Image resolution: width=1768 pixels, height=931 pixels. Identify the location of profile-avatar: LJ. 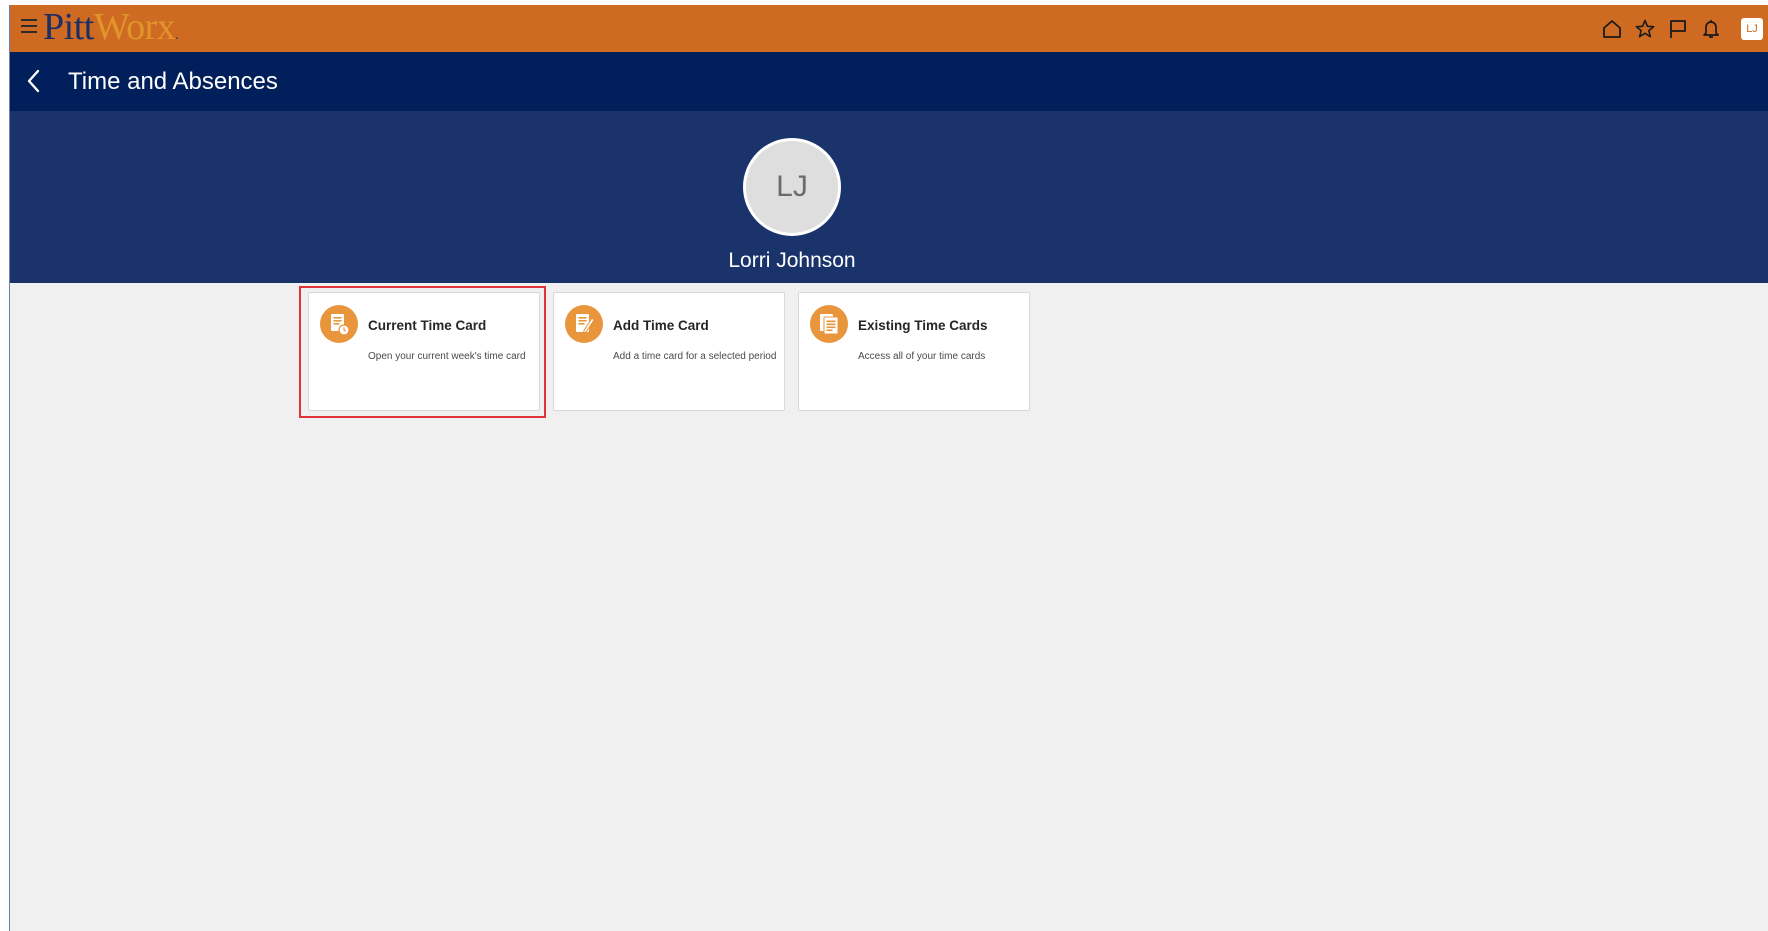
(792, 187).